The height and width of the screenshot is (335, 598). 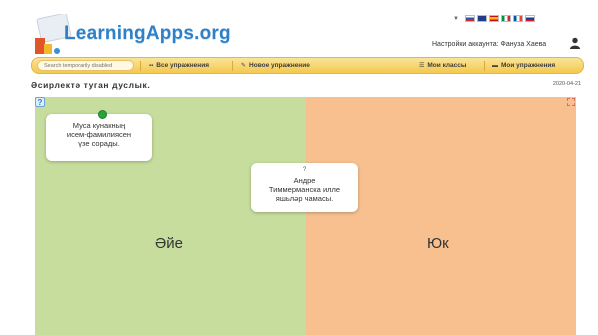 I want to click on card-text-line: Муса кунакның, so click(x=99, y=125).